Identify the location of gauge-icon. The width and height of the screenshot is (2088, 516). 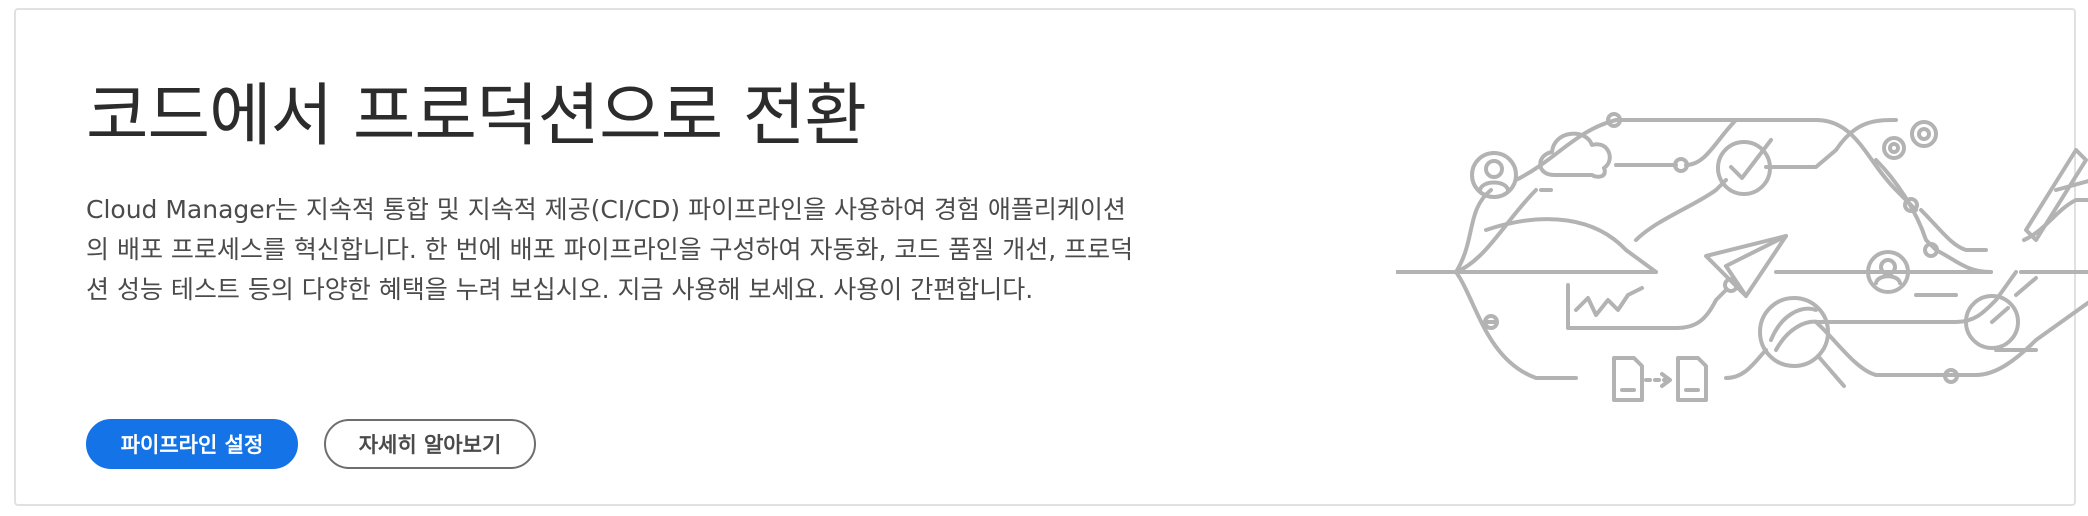
(2001, 313).